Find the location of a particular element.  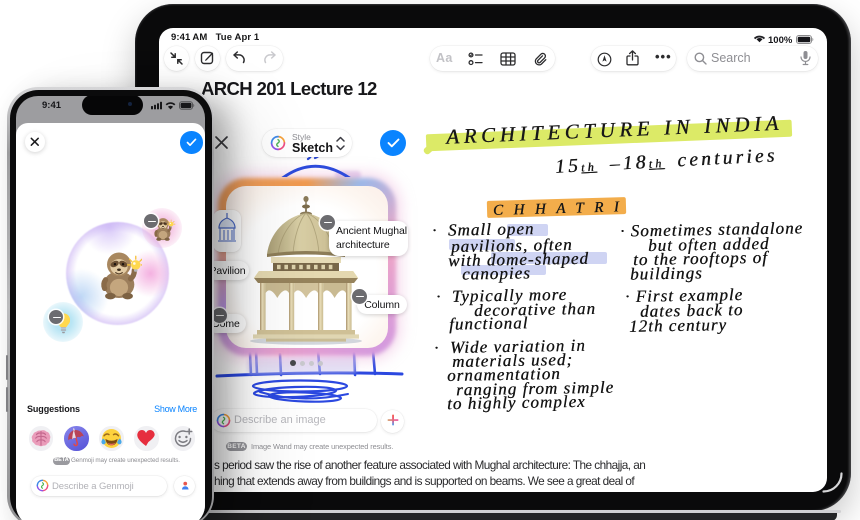

svg-text: 100% is located at coordinates (780, 40).